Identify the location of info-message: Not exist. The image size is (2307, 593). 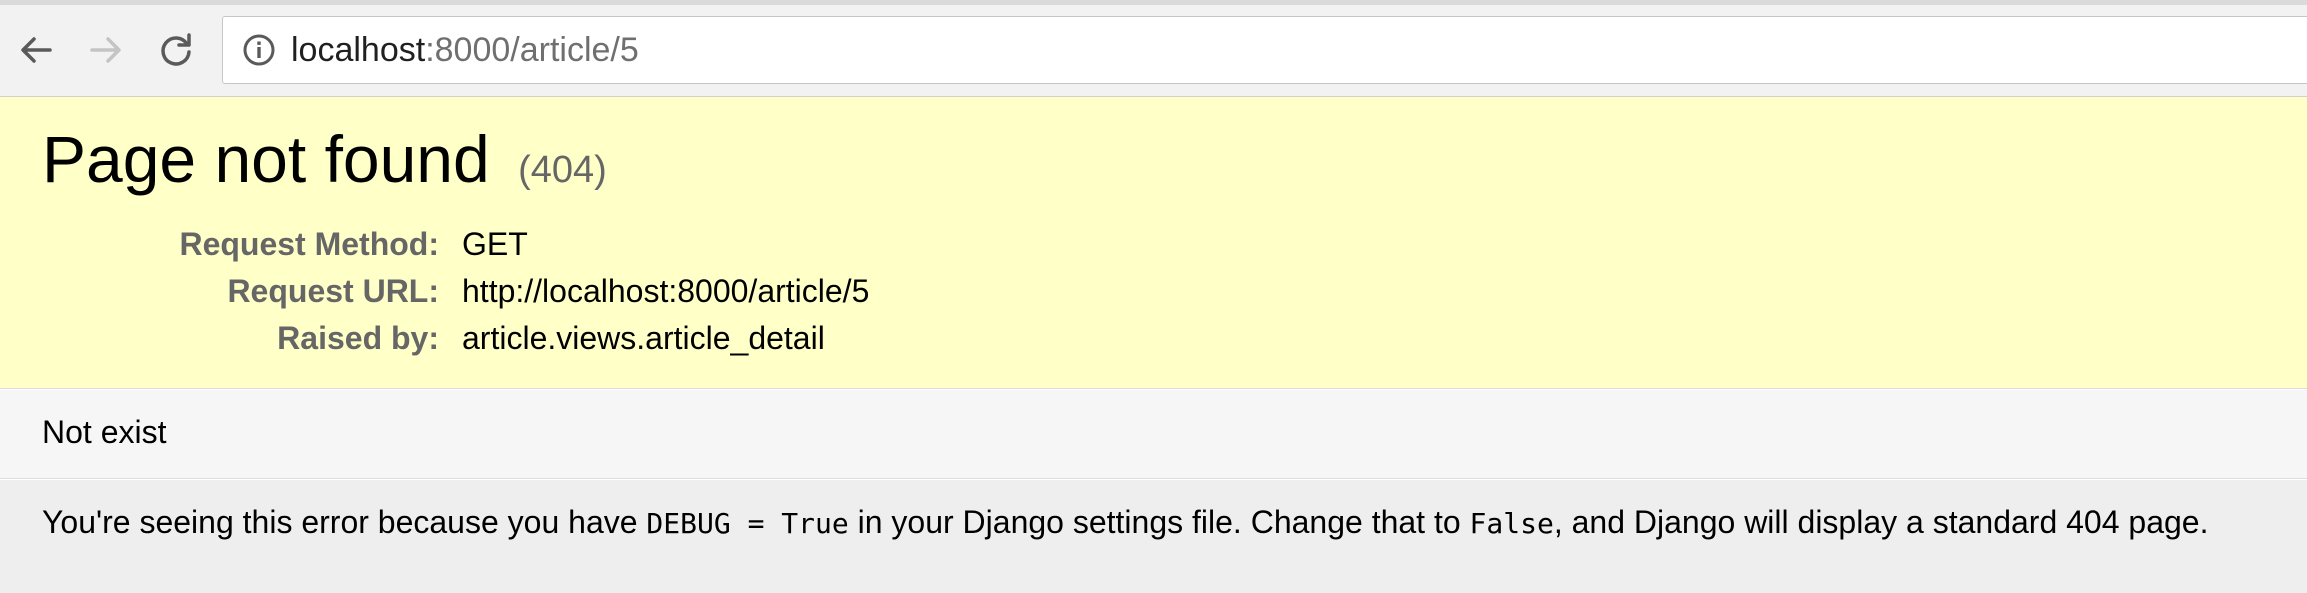
(104, 432).